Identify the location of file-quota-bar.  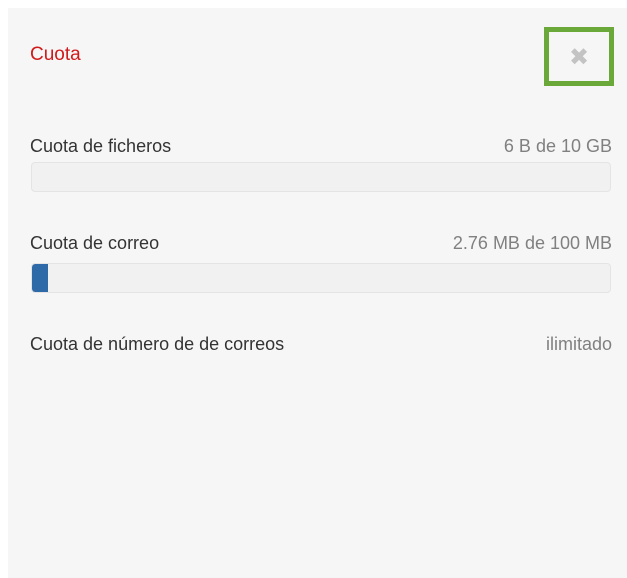
(321, 177).